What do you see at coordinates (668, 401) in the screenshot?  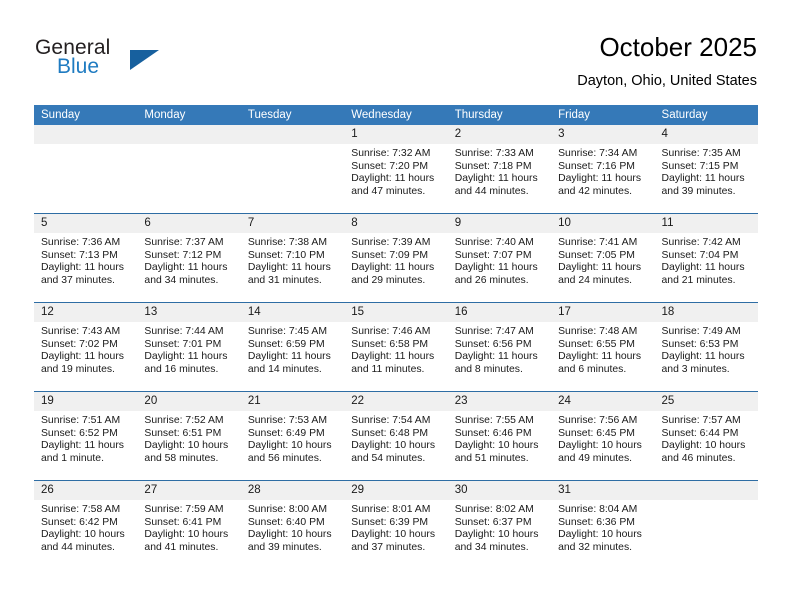 I see `day-number: 25` at bounding box center [668, 401].